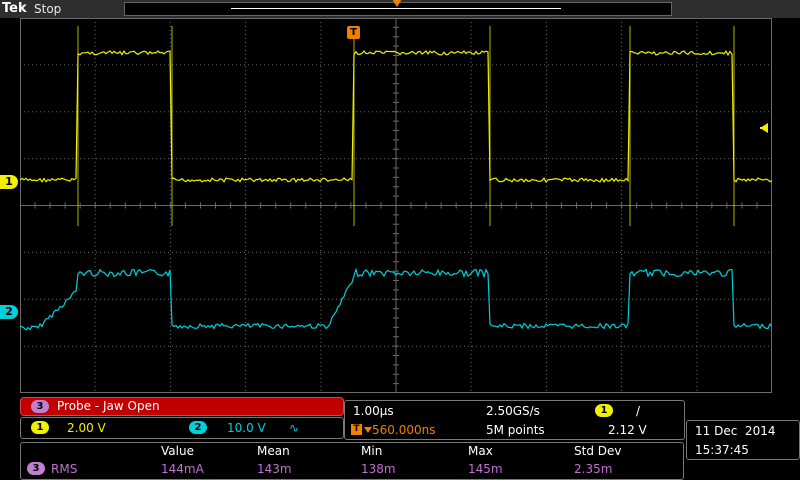 The image size is (800, 480). What do you see at coordinates (182, 469) in the screenshot?
I see `measurement-value: 144mA` at bounding box center [182, 469].